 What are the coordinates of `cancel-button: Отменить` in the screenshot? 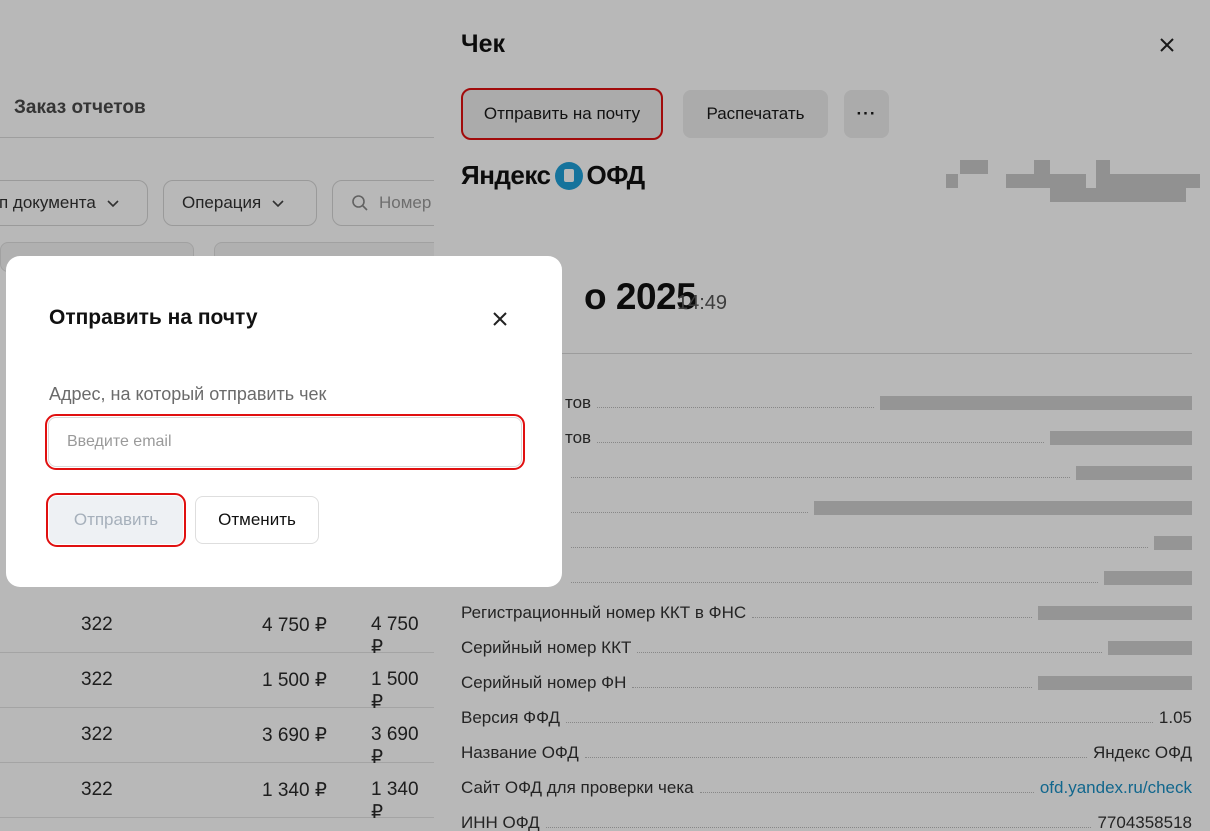 It's located at (257, 520).